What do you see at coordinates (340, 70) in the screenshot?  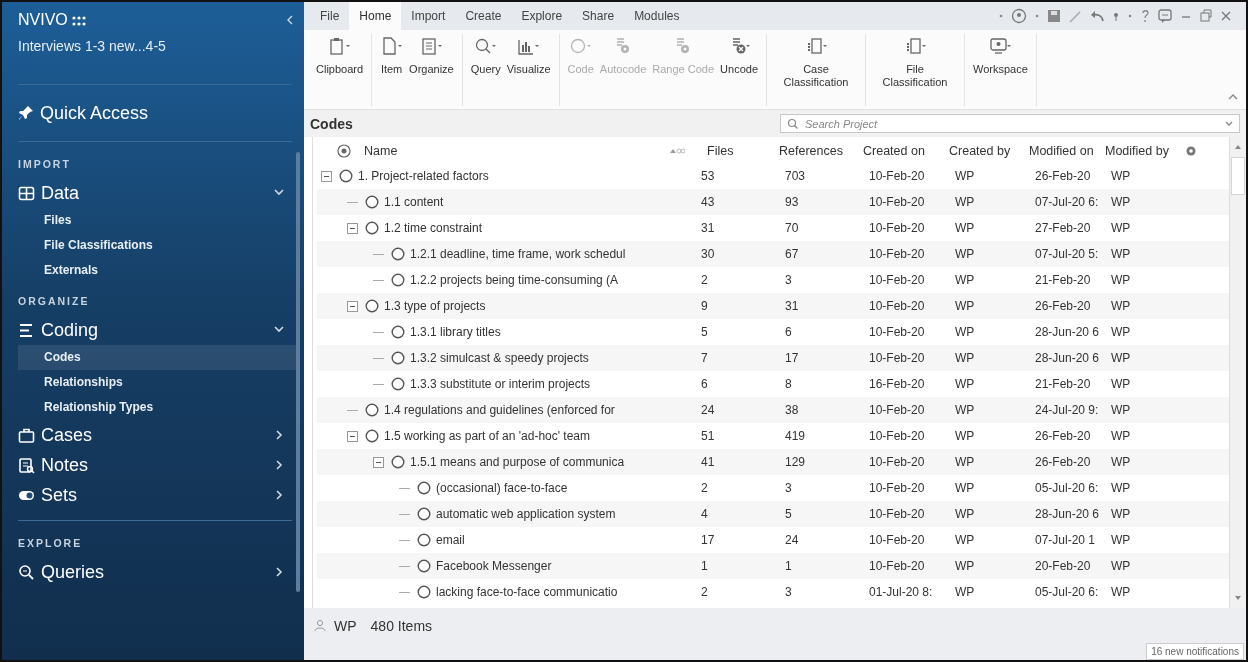 I see `ribbon-button: Clipboard` at bounding box center [340, 70].